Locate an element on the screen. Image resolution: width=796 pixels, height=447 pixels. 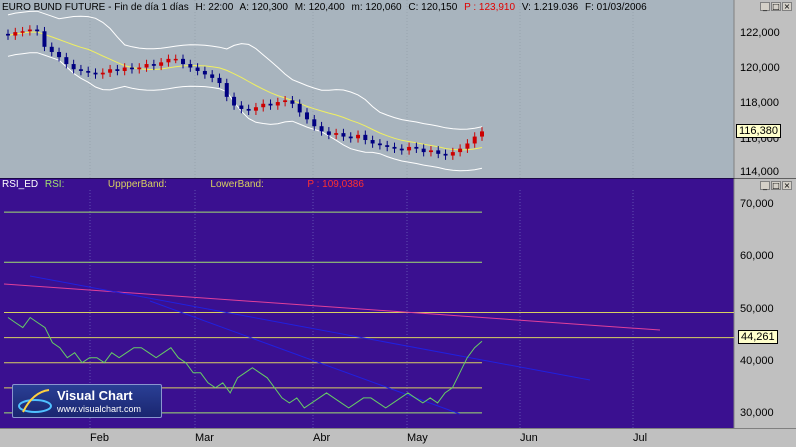
rsi-tick: 50,000 is located at coordinates (757, 309).